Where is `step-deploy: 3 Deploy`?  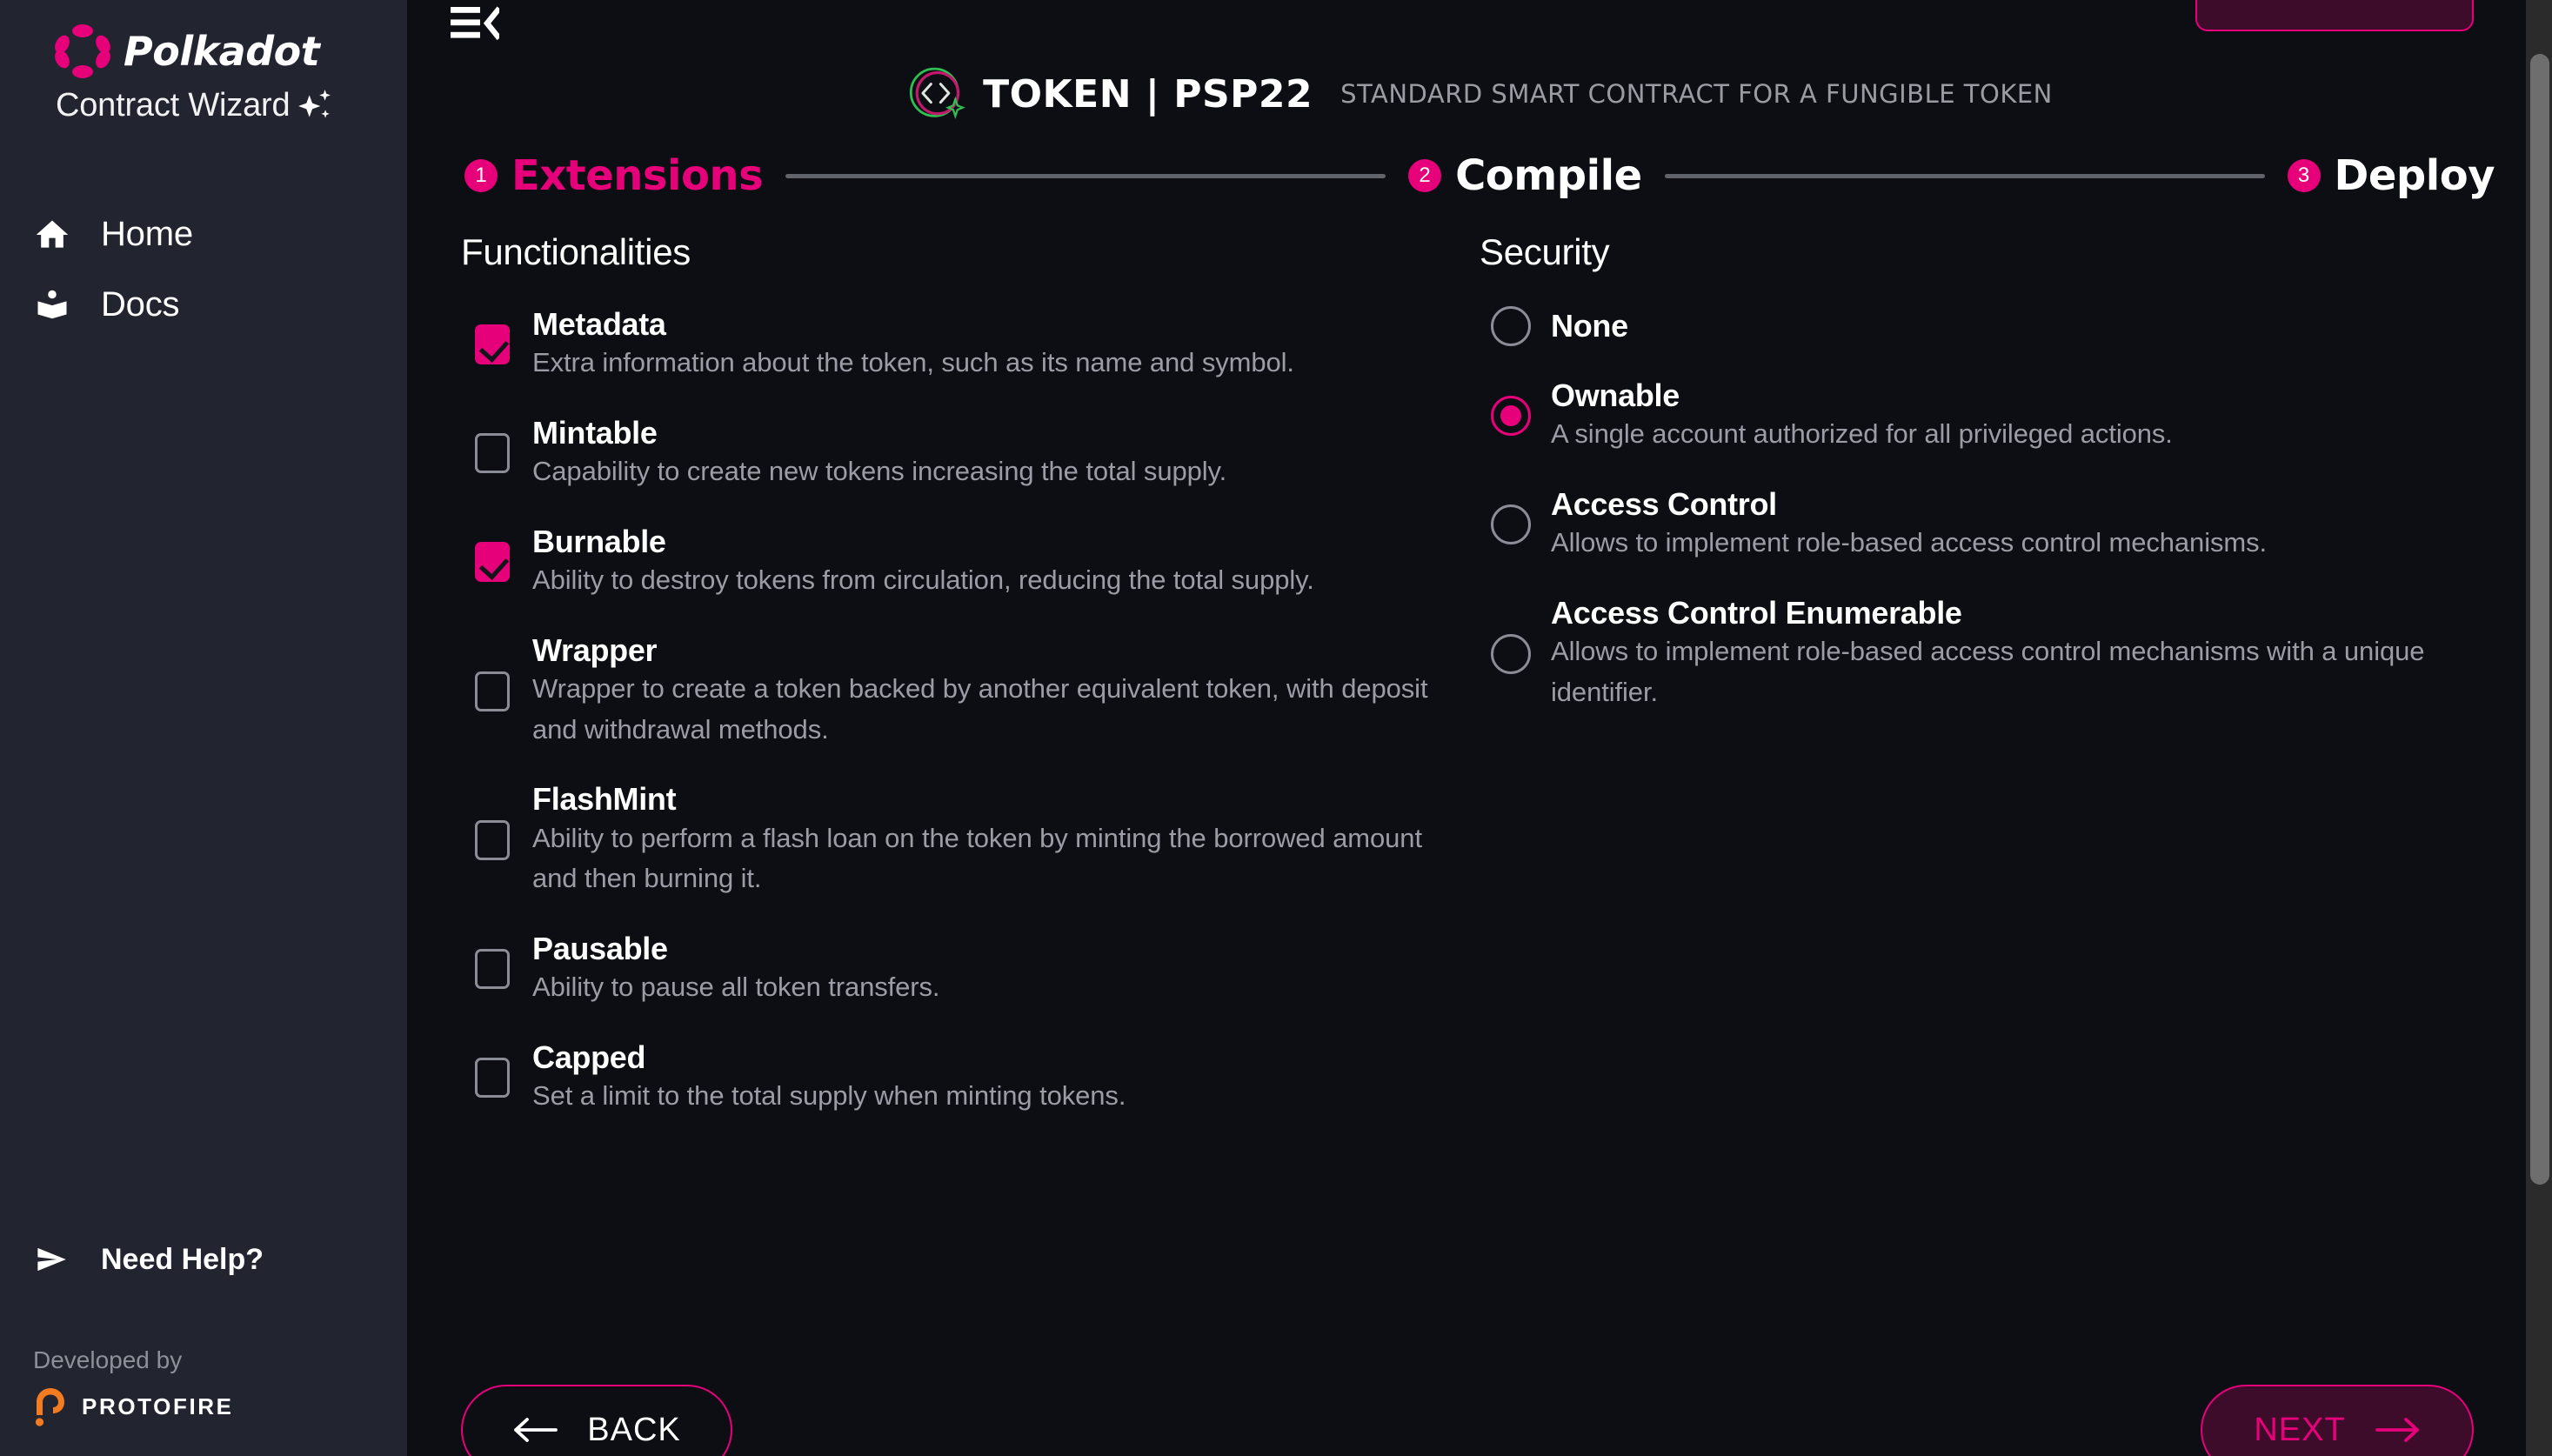
step-deploy: 3 Deploy is located at coordinates (2391, 175).